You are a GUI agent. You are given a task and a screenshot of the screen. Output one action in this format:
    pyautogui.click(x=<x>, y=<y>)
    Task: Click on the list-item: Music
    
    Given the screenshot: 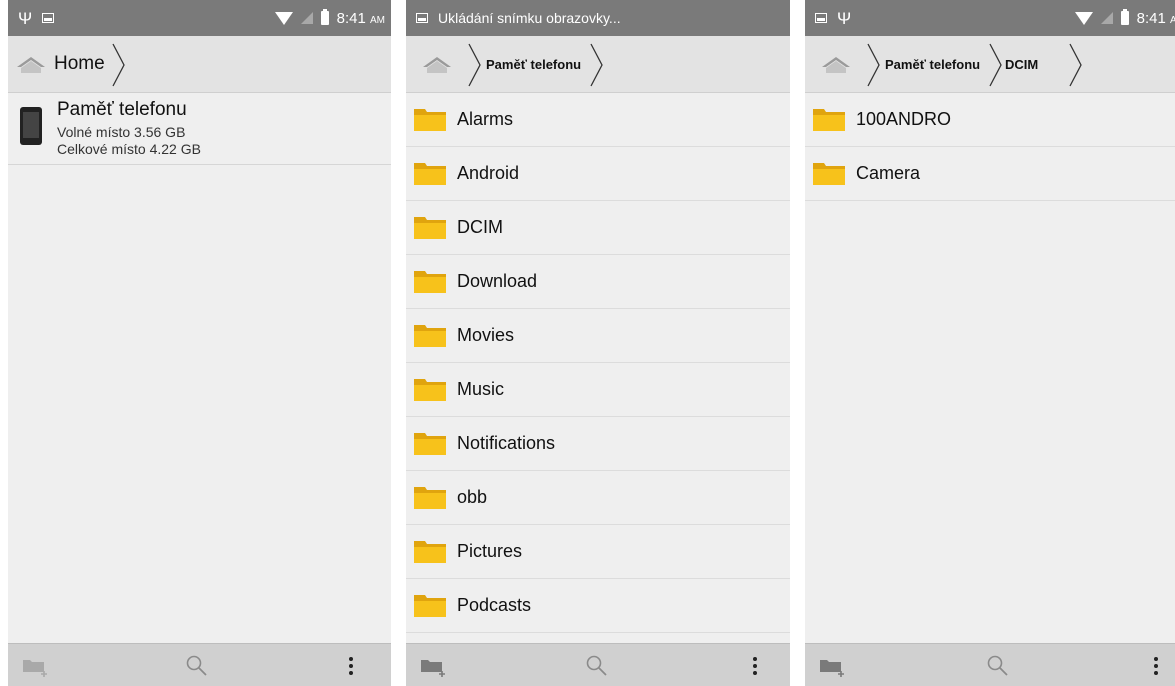 What is the action you would take?
    pyautogui.click(x=598, y=390)
    